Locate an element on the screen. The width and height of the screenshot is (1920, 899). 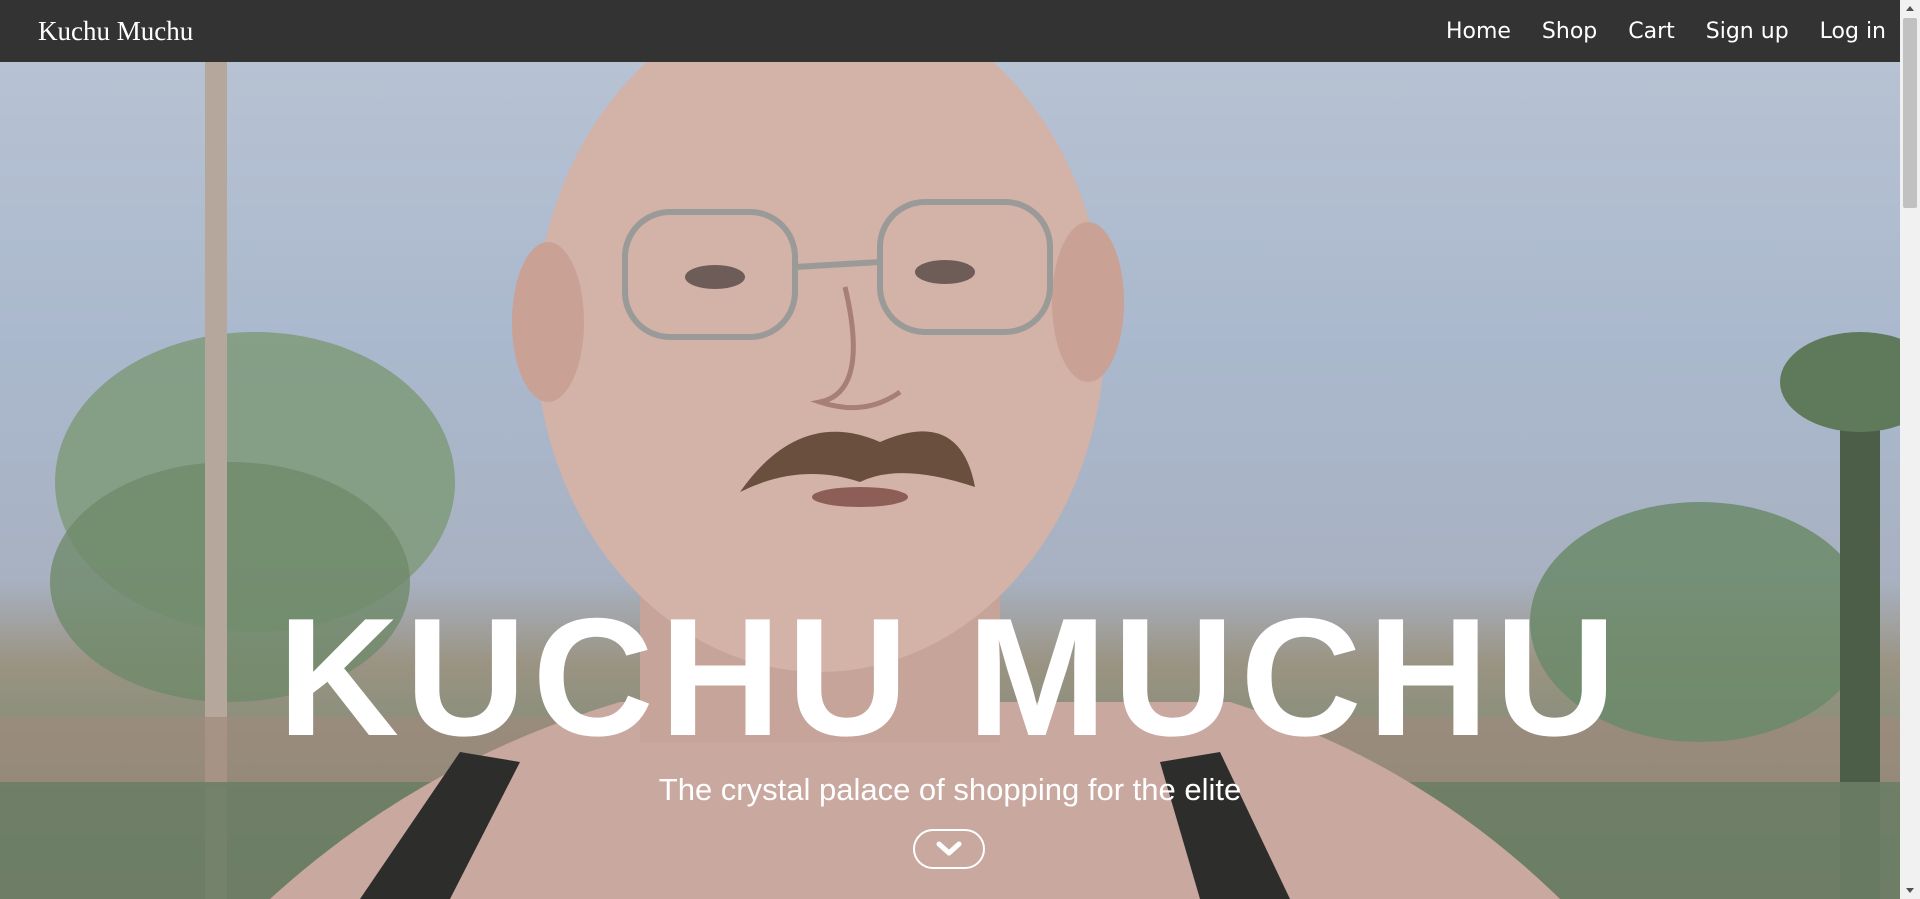
scroll-down-button is located at coordinates (949, 849).